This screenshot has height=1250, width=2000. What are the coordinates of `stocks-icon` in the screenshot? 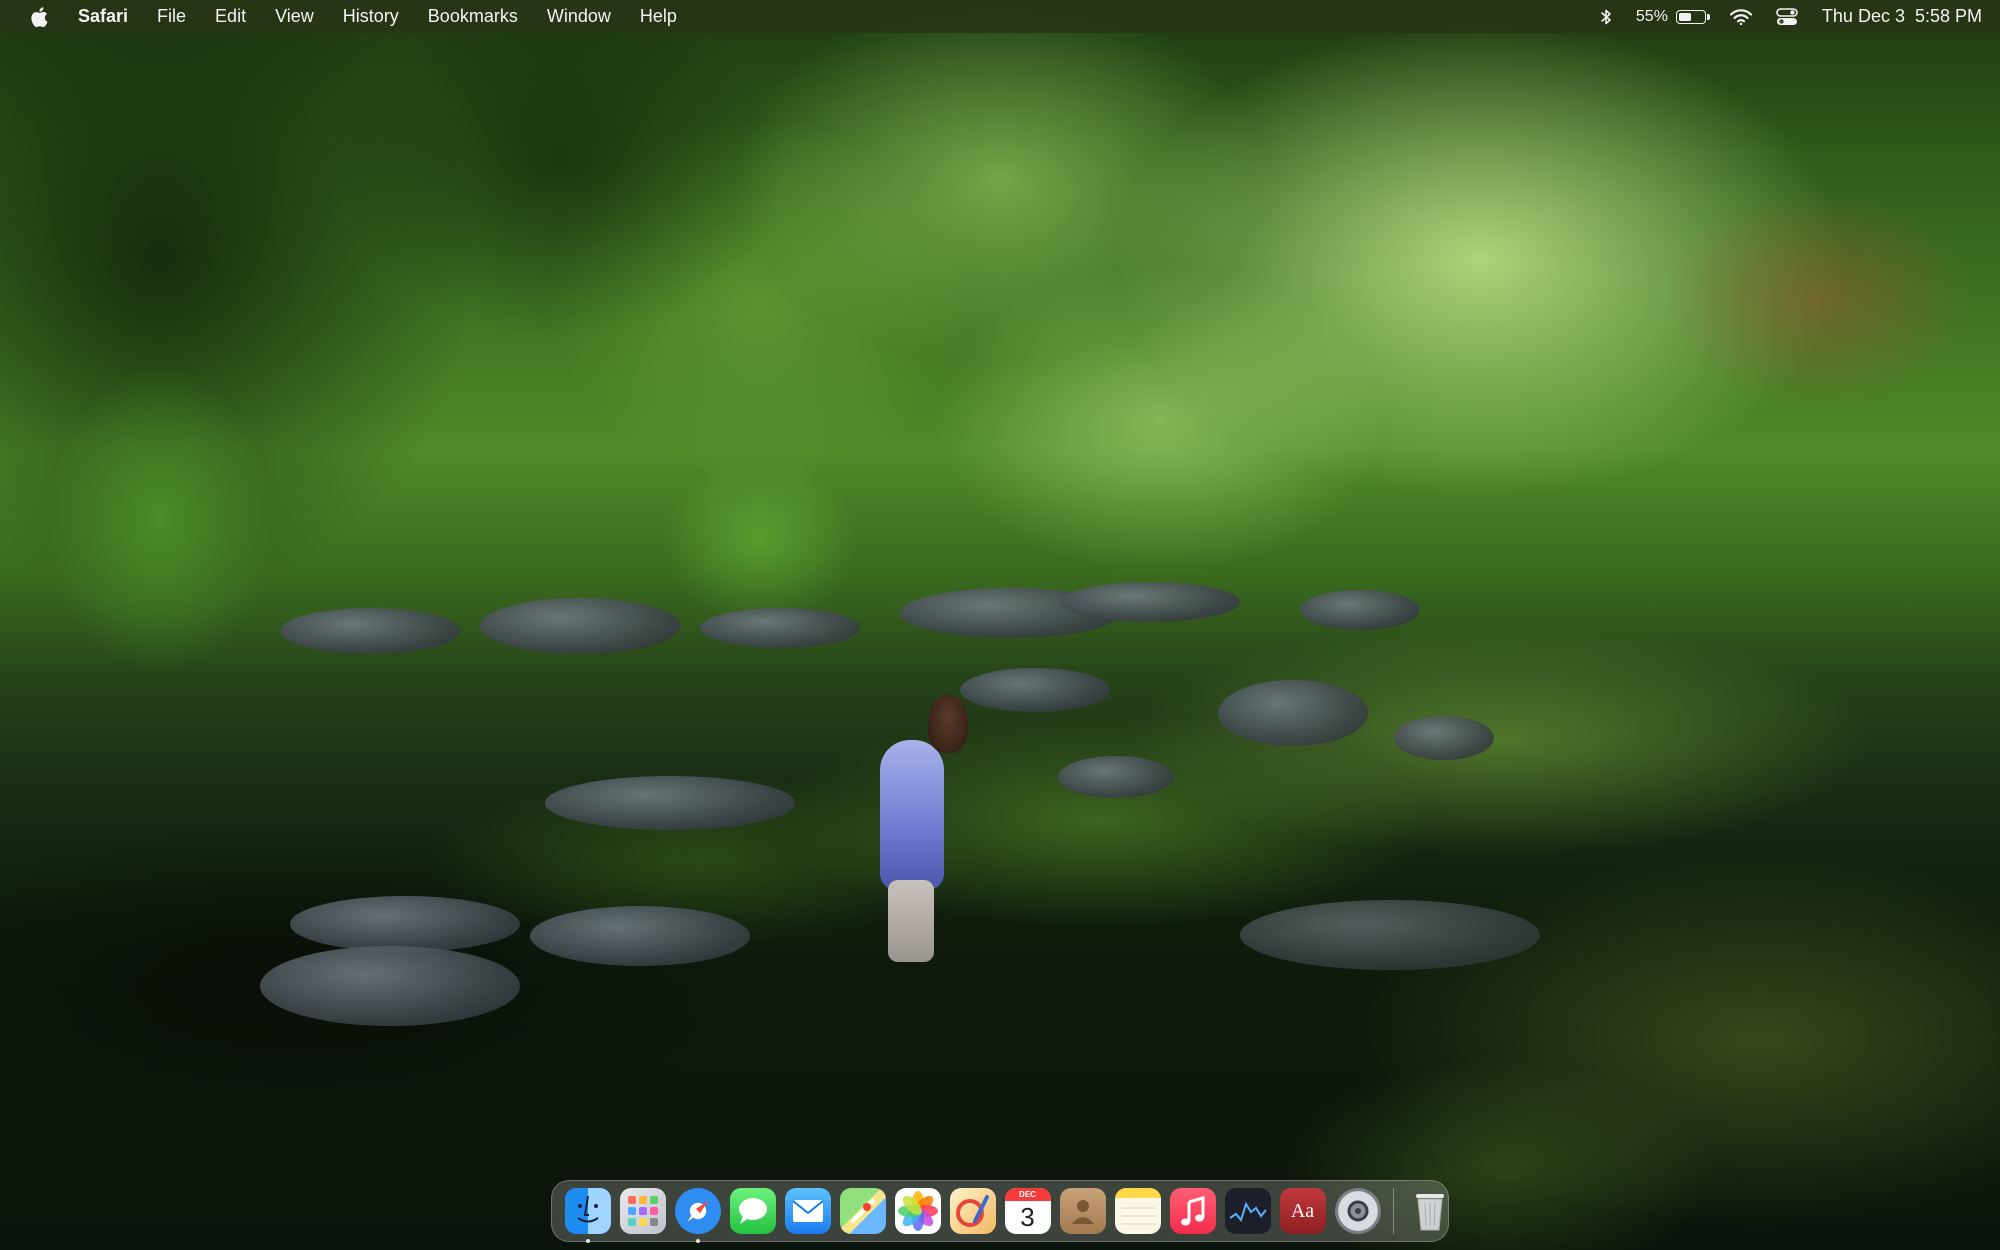 It's located at (1247, 1211).